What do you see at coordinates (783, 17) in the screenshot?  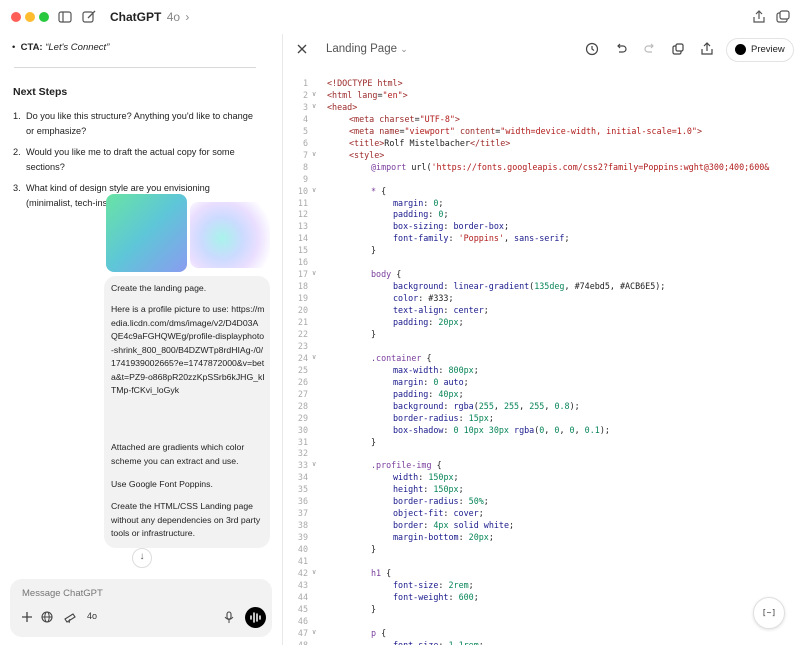 I see `new-window-icon` at bounding box center [783, 17].